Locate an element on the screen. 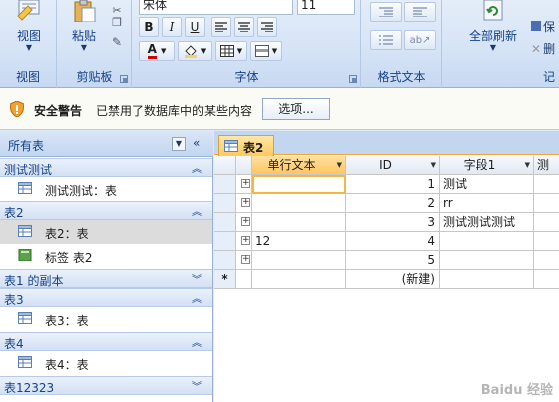 Image resolution: width=559 pixels, height=402 pixels. nav-pane-header: 所有表 ▼ « is located at coordinates (106, 144).